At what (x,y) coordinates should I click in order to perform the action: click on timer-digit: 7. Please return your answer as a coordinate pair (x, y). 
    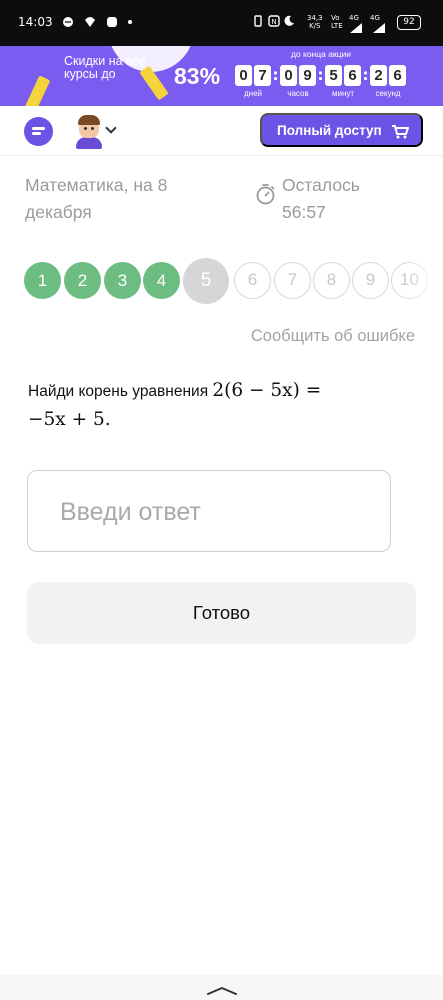
    Looking at the image, I should click on (262, 75).